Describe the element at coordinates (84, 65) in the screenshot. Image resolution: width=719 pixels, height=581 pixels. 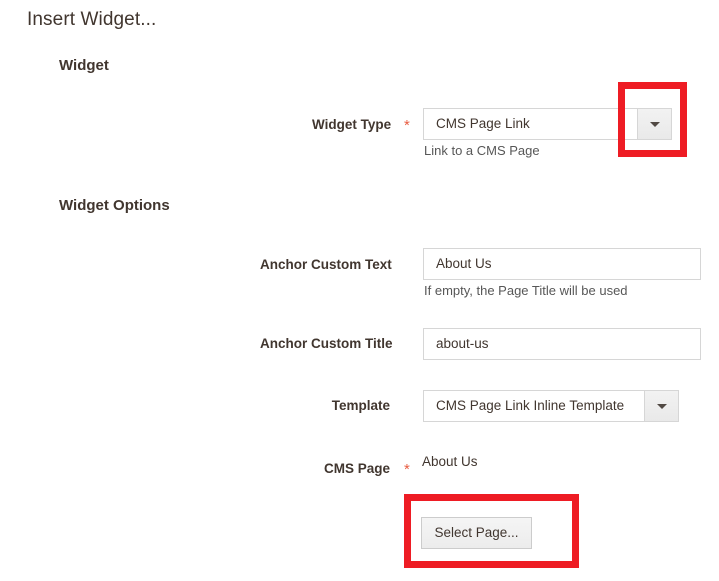
I see `section-heading-widget: Widget` at that location.